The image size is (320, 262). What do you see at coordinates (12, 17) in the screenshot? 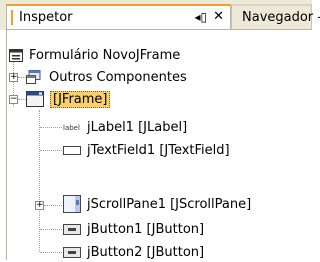
I see `tab-grip` at bounding box center [12, 17].